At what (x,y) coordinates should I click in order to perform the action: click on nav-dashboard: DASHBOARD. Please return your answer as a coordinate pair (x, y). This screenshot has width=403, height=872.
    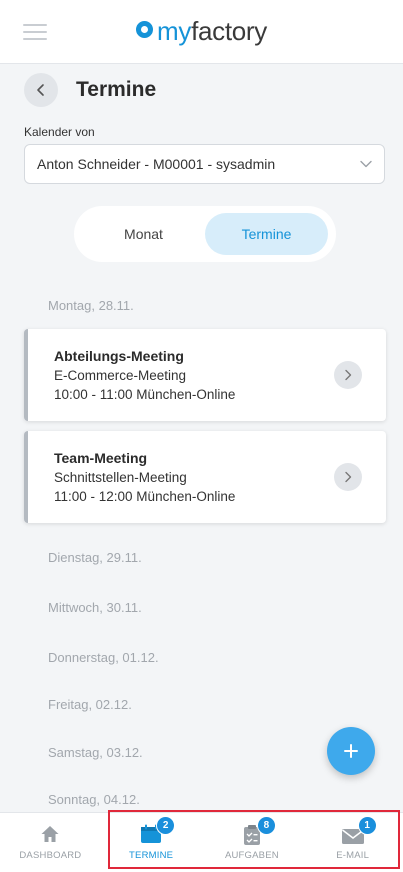
    Looking at the image, I should click on (50, 842).